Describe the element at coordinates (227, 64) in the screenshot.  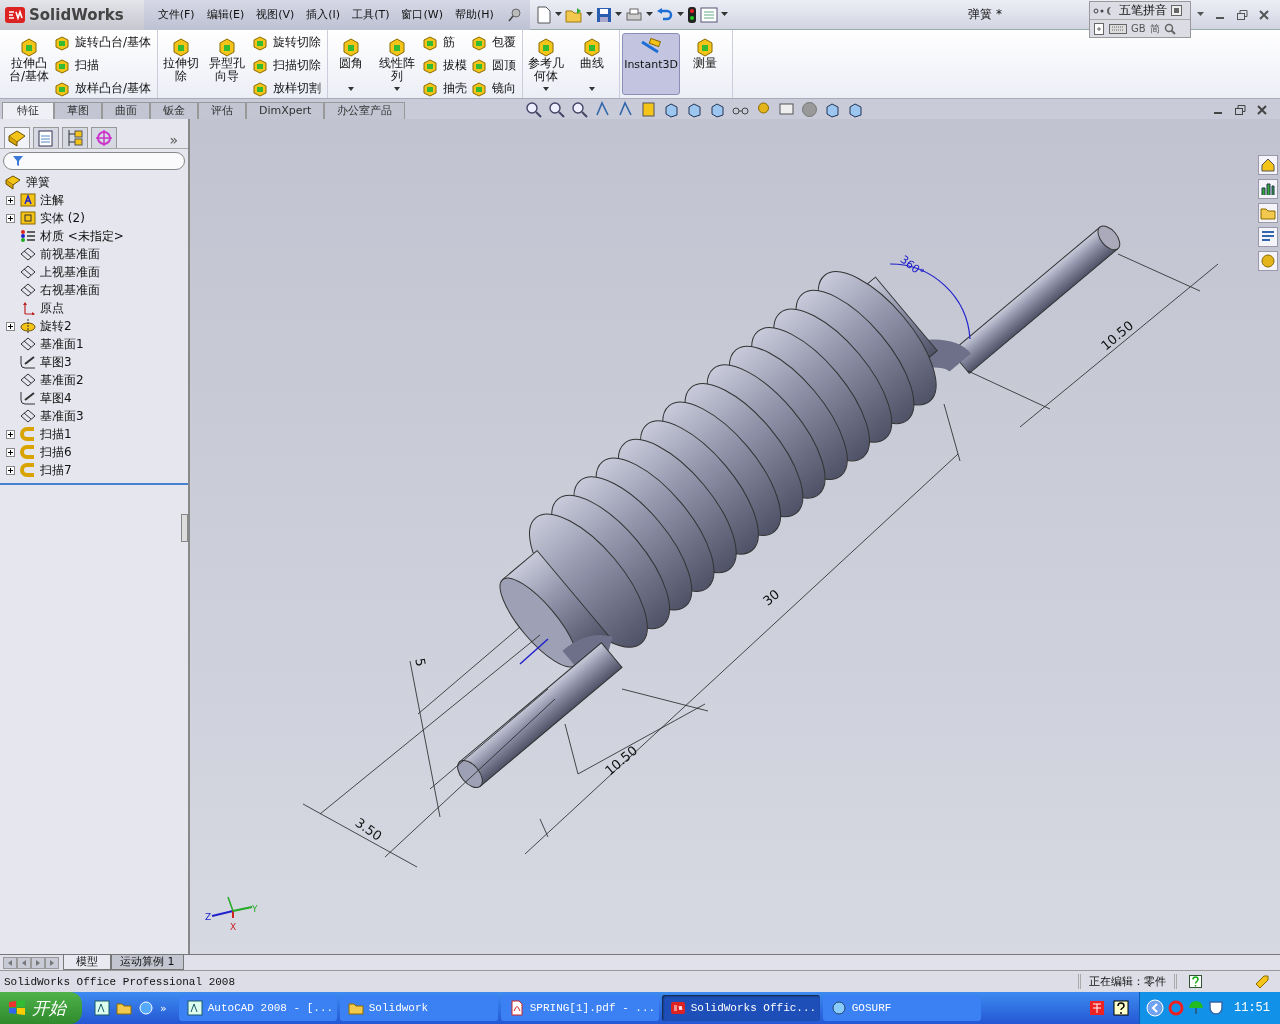
I see `command-button: 异型孔向导` at that location.